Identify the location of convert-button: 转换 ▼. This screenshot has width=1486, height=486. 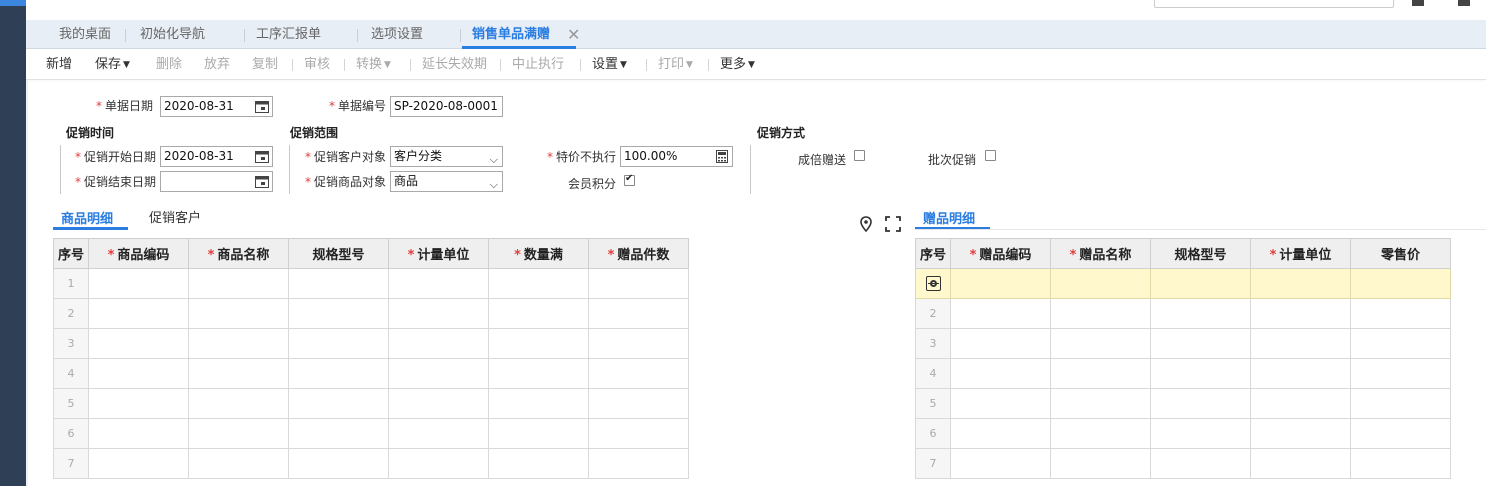
(373, 64).